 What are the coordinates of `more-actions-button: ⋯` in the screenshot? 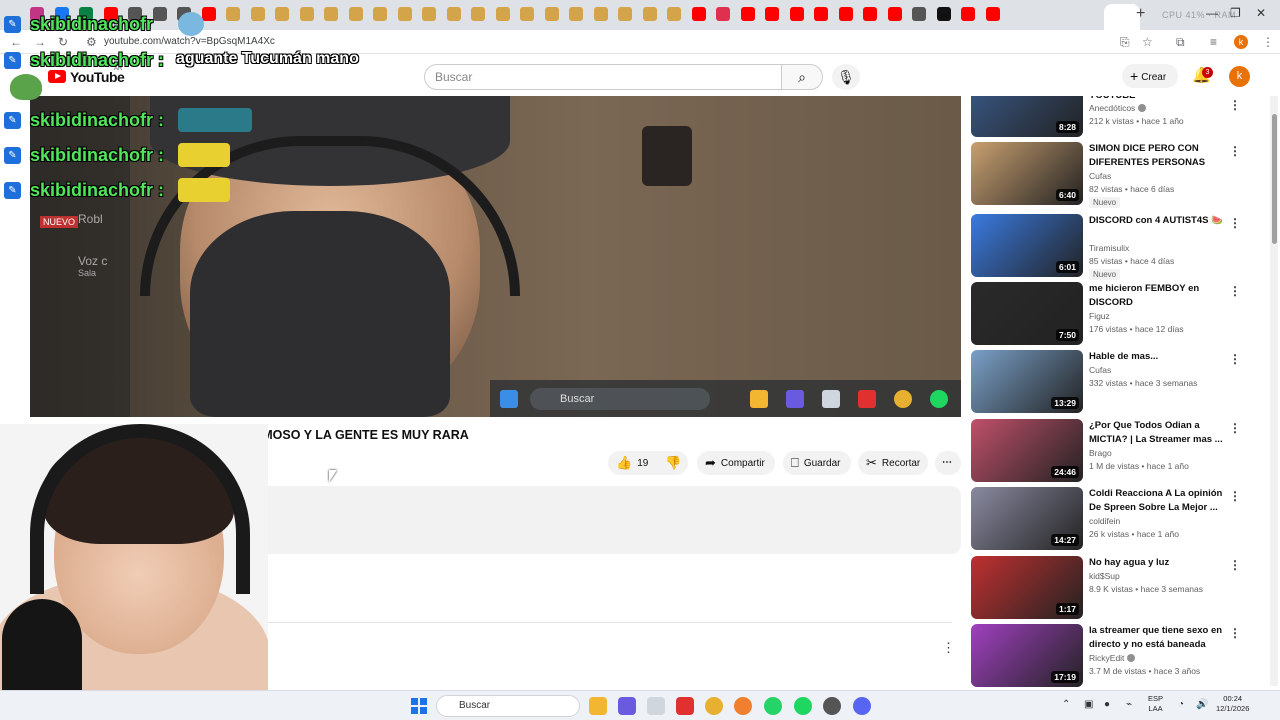 It's located at (948, 463).